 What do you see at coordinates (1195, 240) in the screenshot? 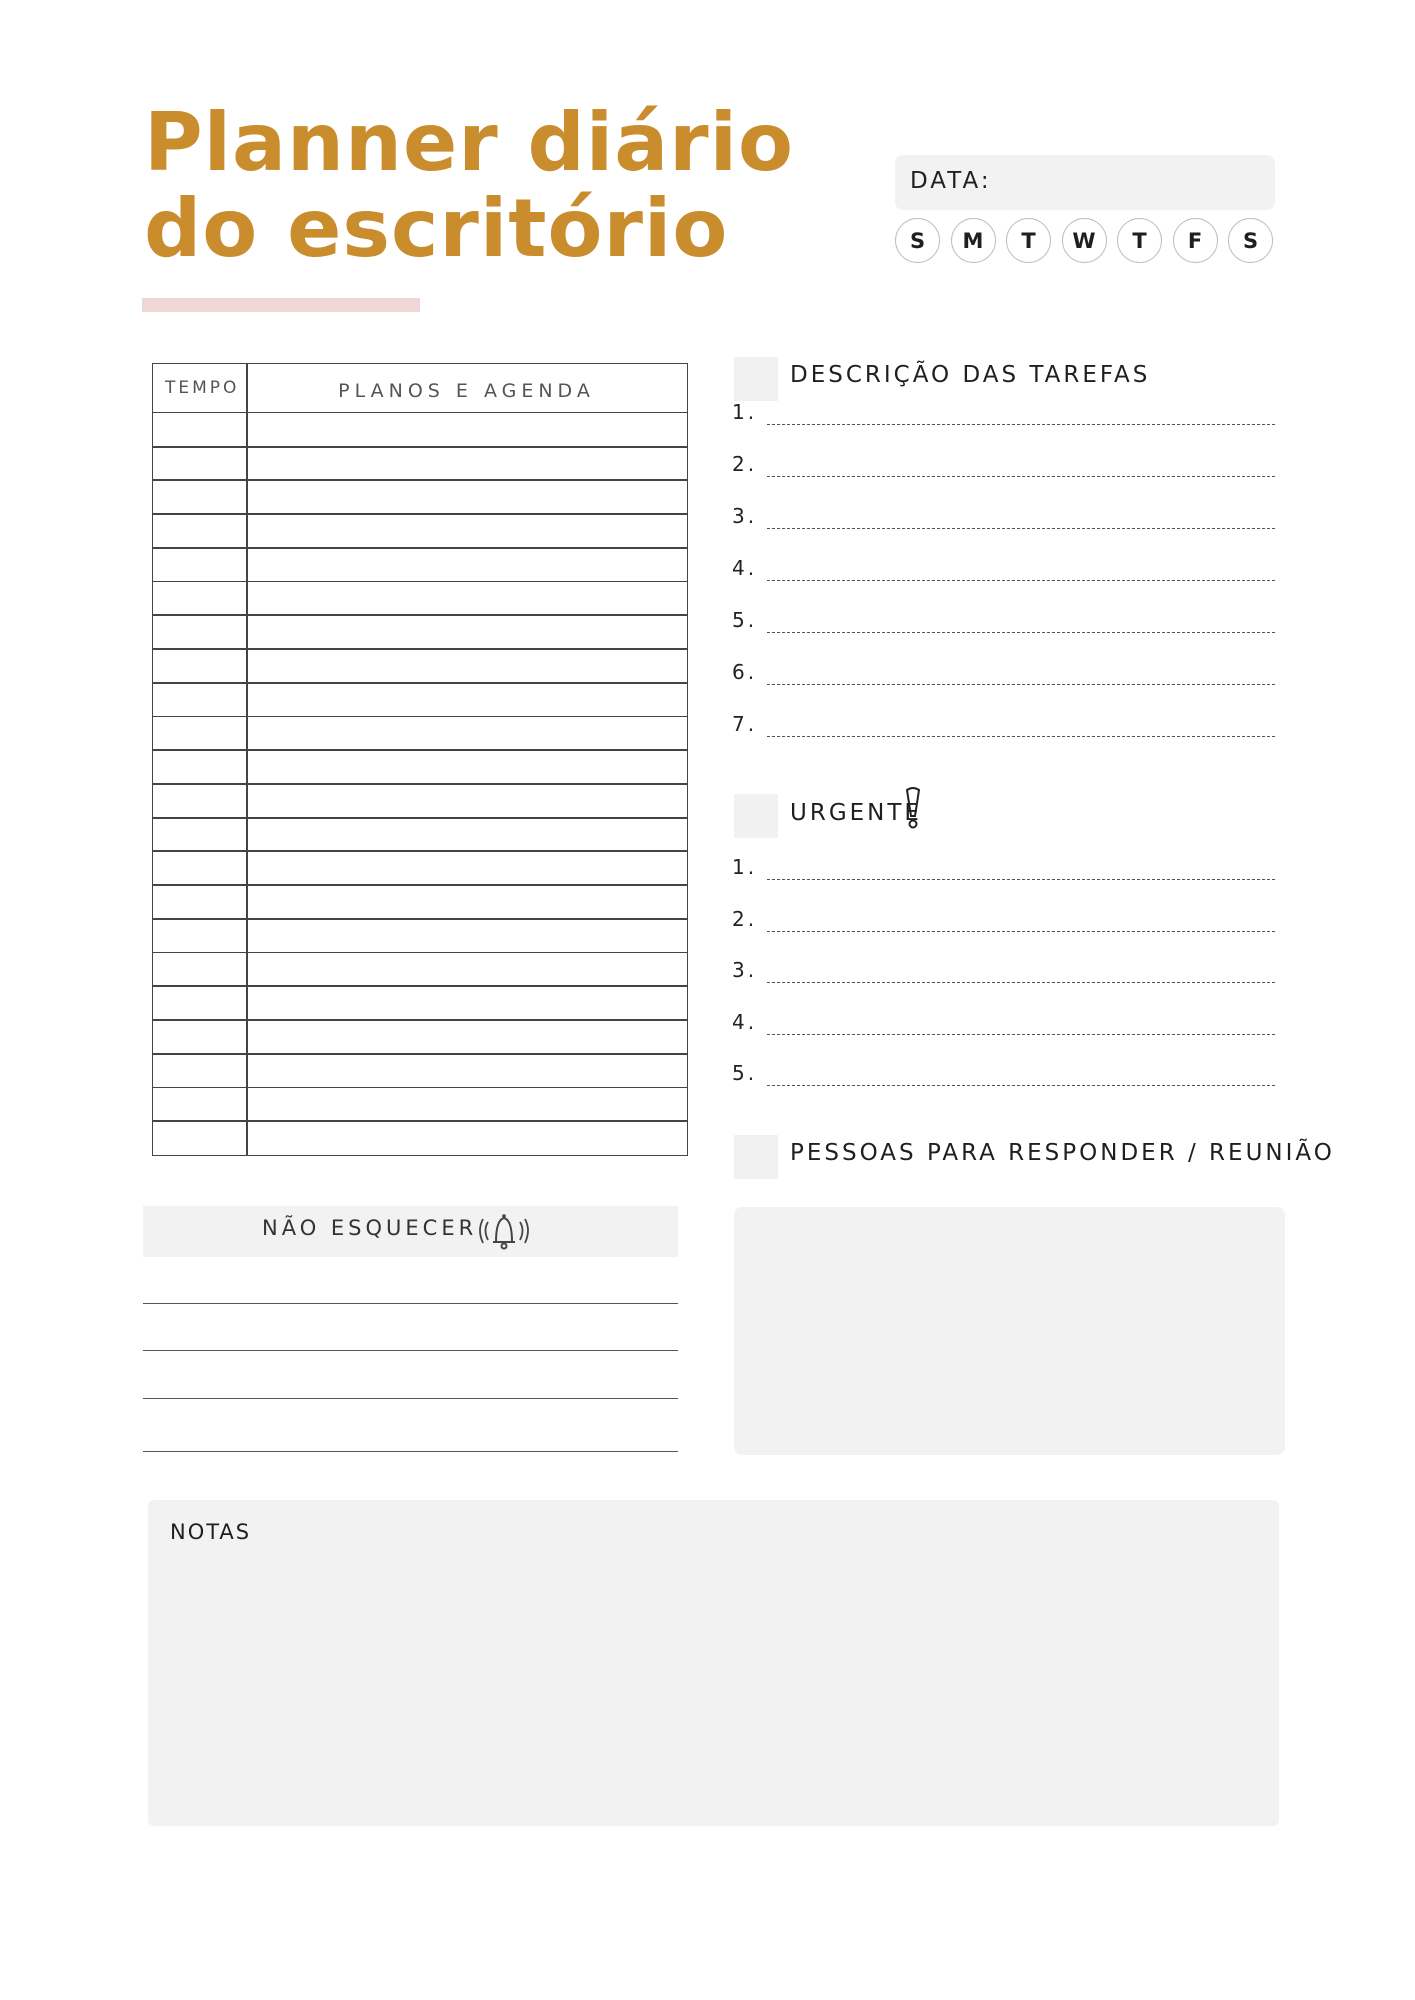
I see `weekday-5: F` at bounding box center [1195, 240].